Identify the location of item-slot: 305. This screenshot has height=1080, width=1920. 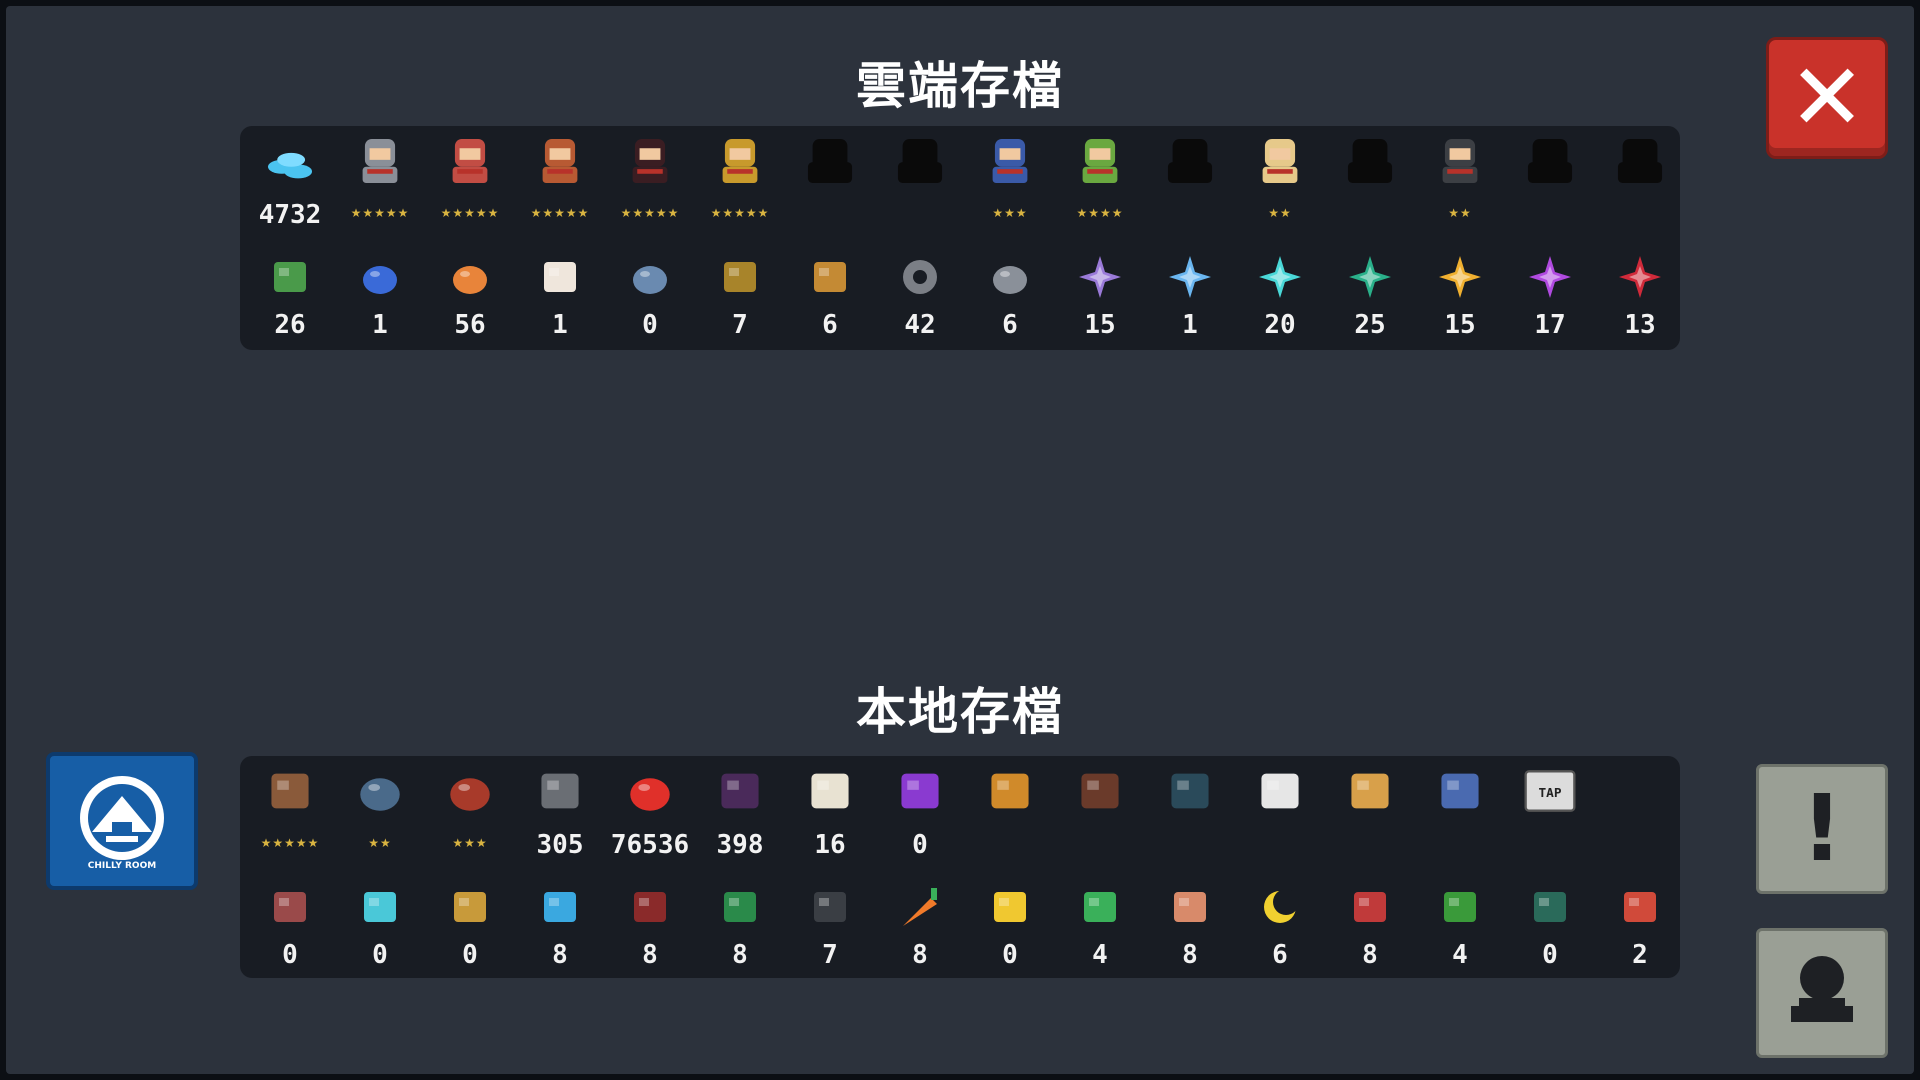
(560, 811).